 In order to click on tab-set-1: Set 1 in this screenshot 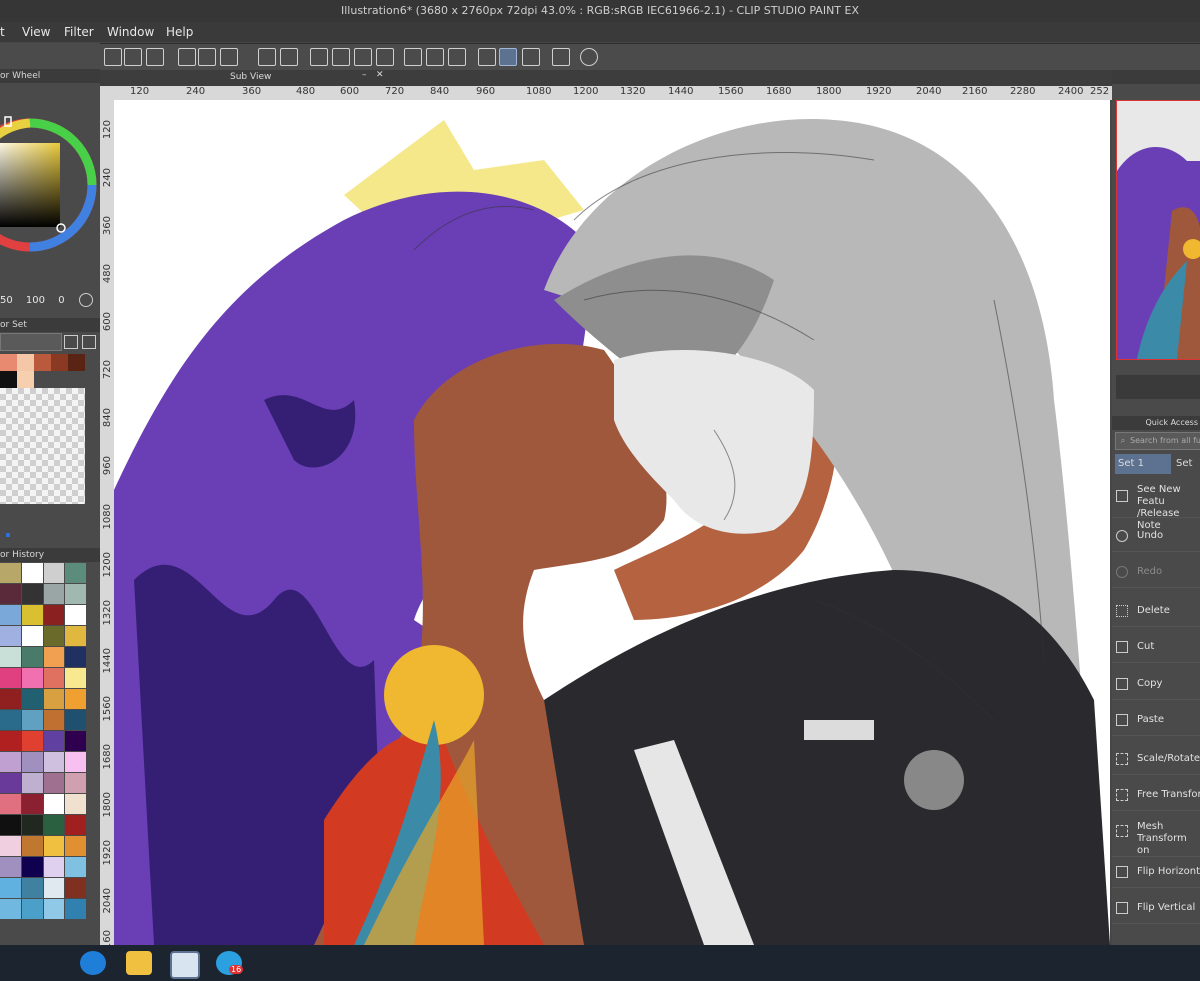, I will do `click(1143, 464)`.